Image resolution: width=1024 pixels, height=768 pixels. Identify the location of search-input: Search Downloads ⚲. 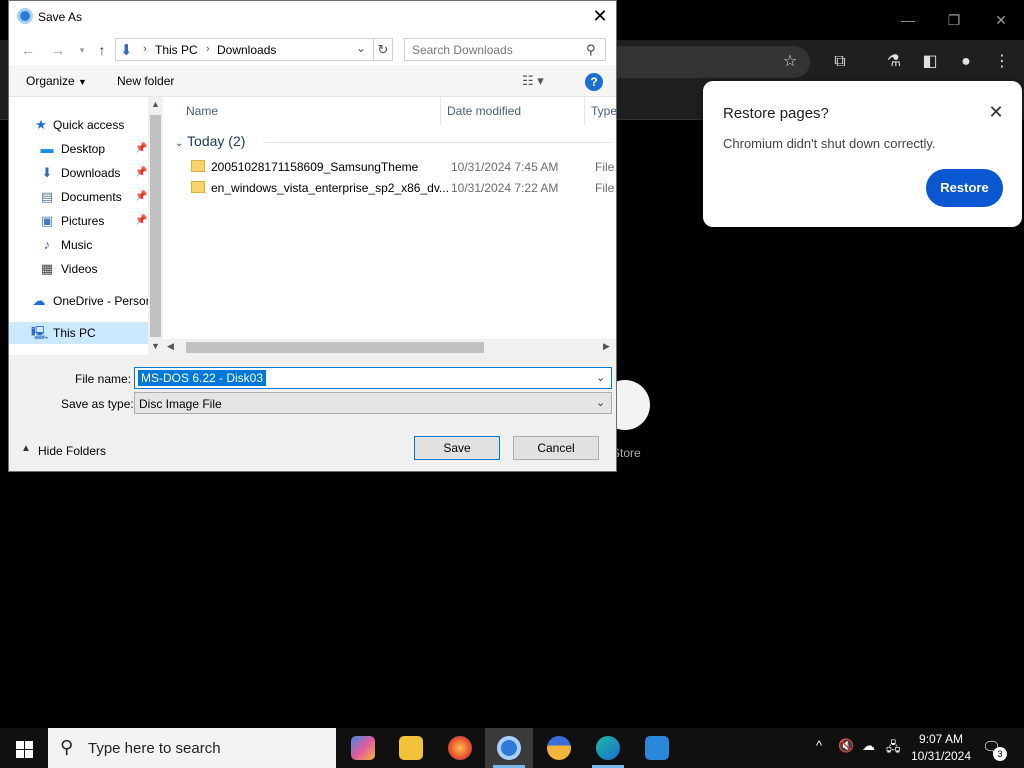
(505, 49).